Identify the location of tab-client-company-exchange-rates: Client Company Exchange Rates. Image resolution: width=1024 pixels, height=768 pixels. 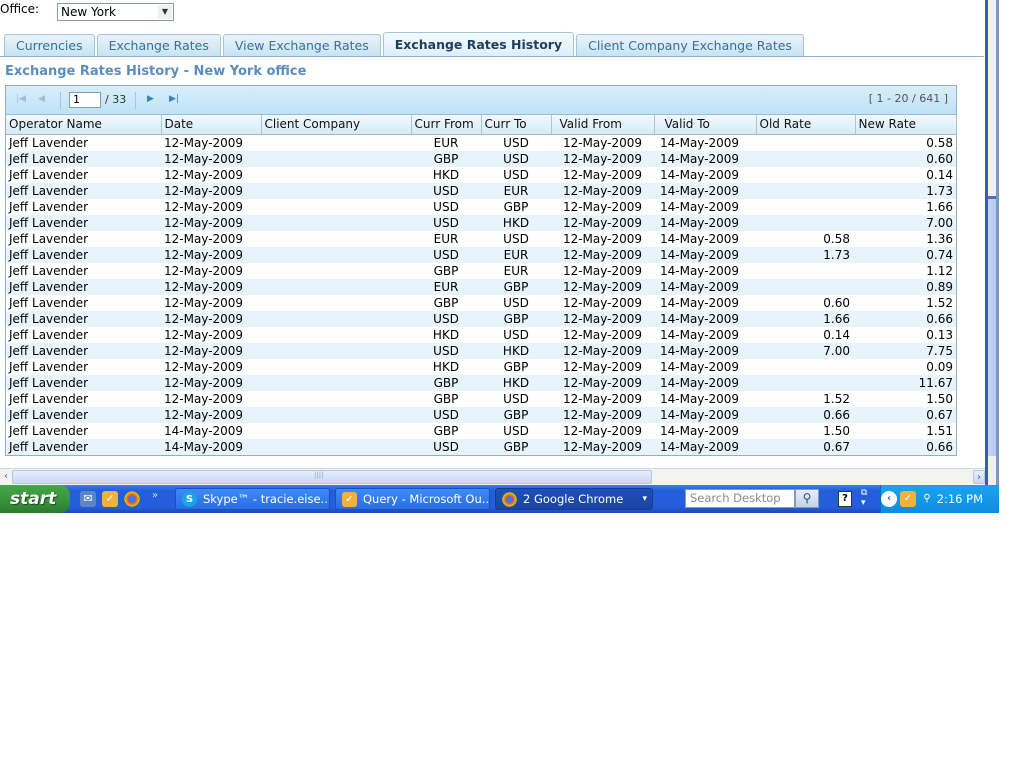
(690, 45).